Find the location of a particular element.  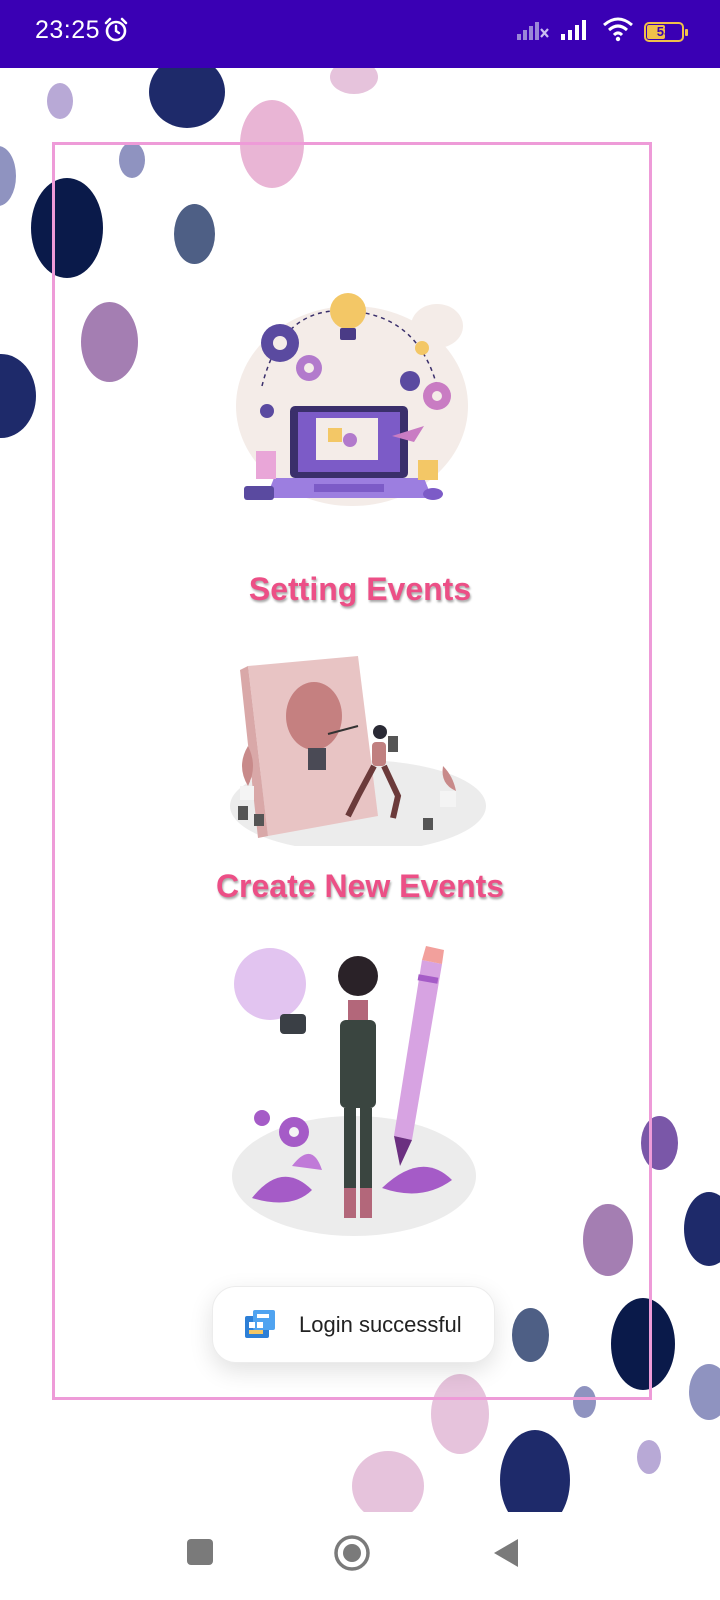

signal-icon is located at coordinates (576, 31).